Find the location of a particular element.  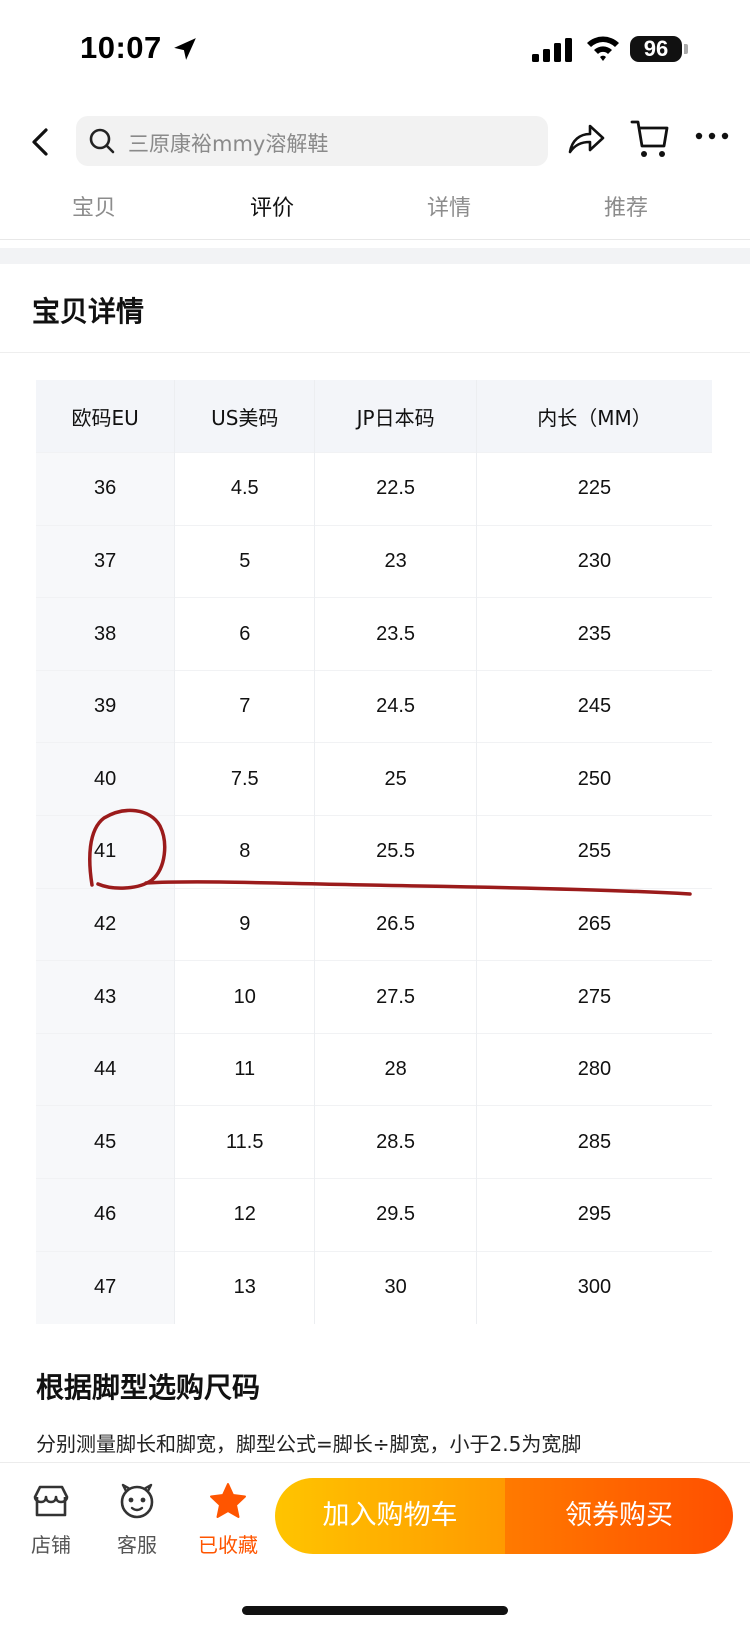

section-separator is located at coordinates (375, 256).